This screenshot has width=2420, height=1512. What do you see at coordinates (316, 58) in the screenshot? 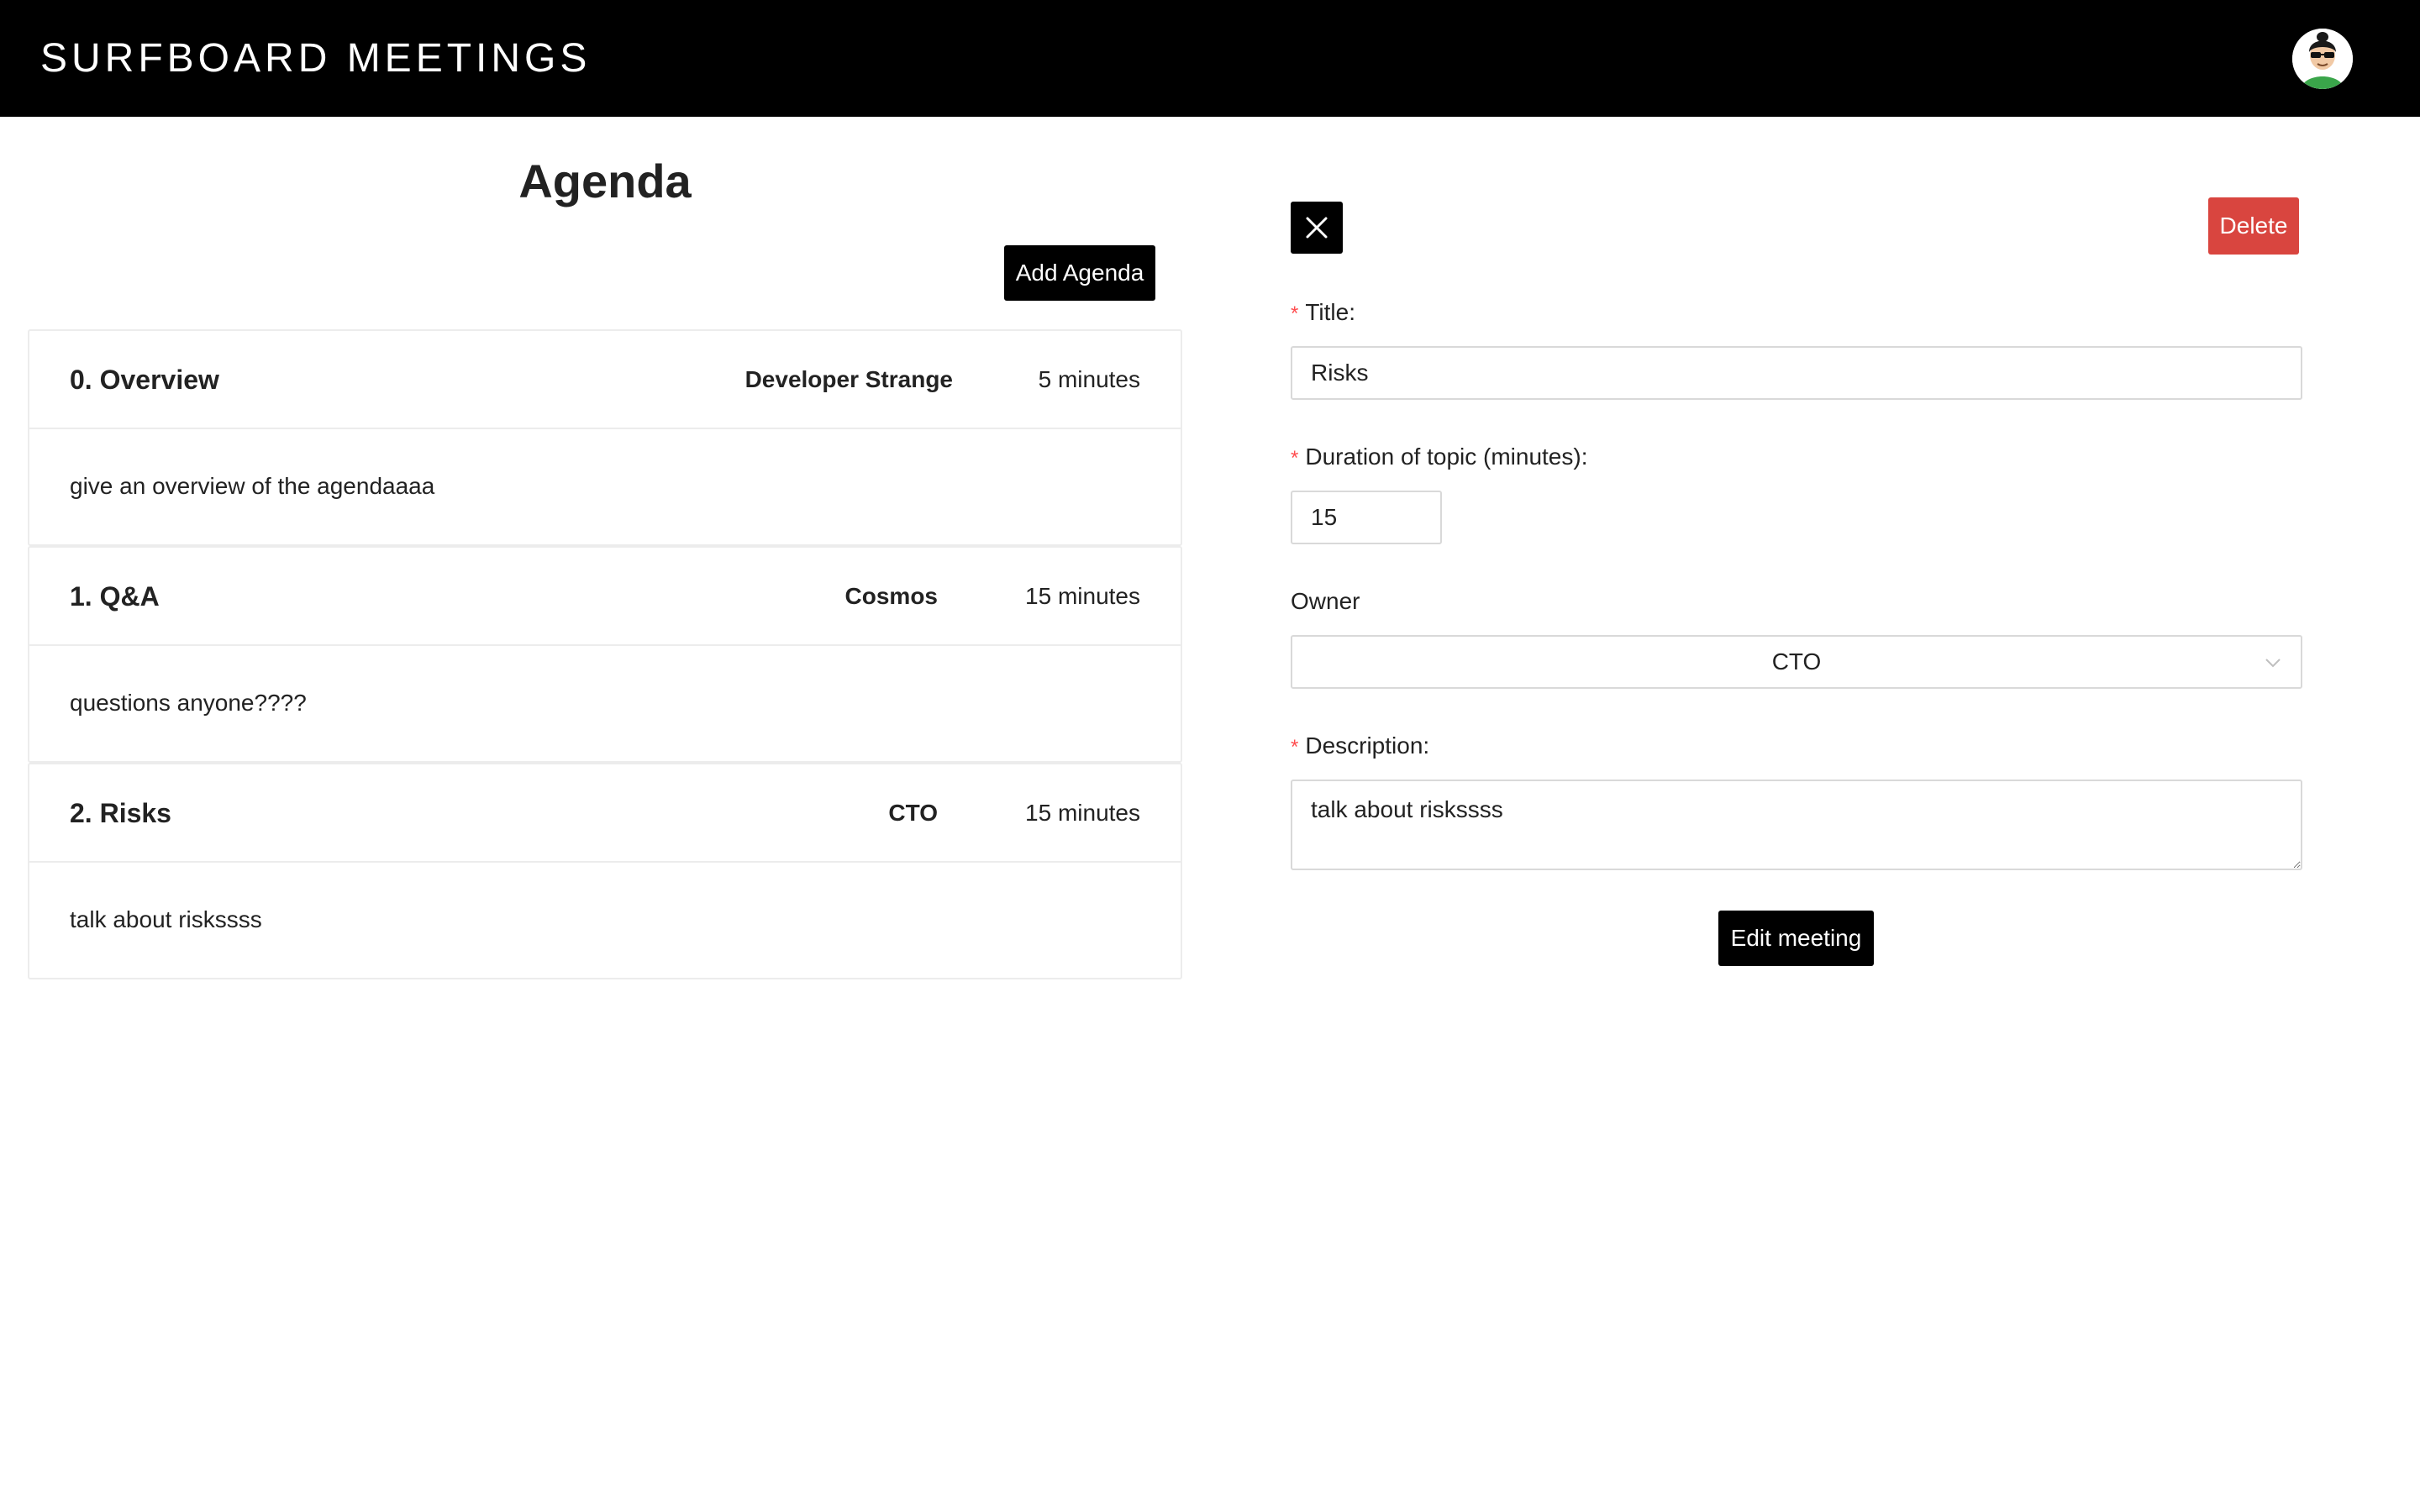
I see `brand-title: SURFBOARD MEETINGS` at bounding box center [316, 58].